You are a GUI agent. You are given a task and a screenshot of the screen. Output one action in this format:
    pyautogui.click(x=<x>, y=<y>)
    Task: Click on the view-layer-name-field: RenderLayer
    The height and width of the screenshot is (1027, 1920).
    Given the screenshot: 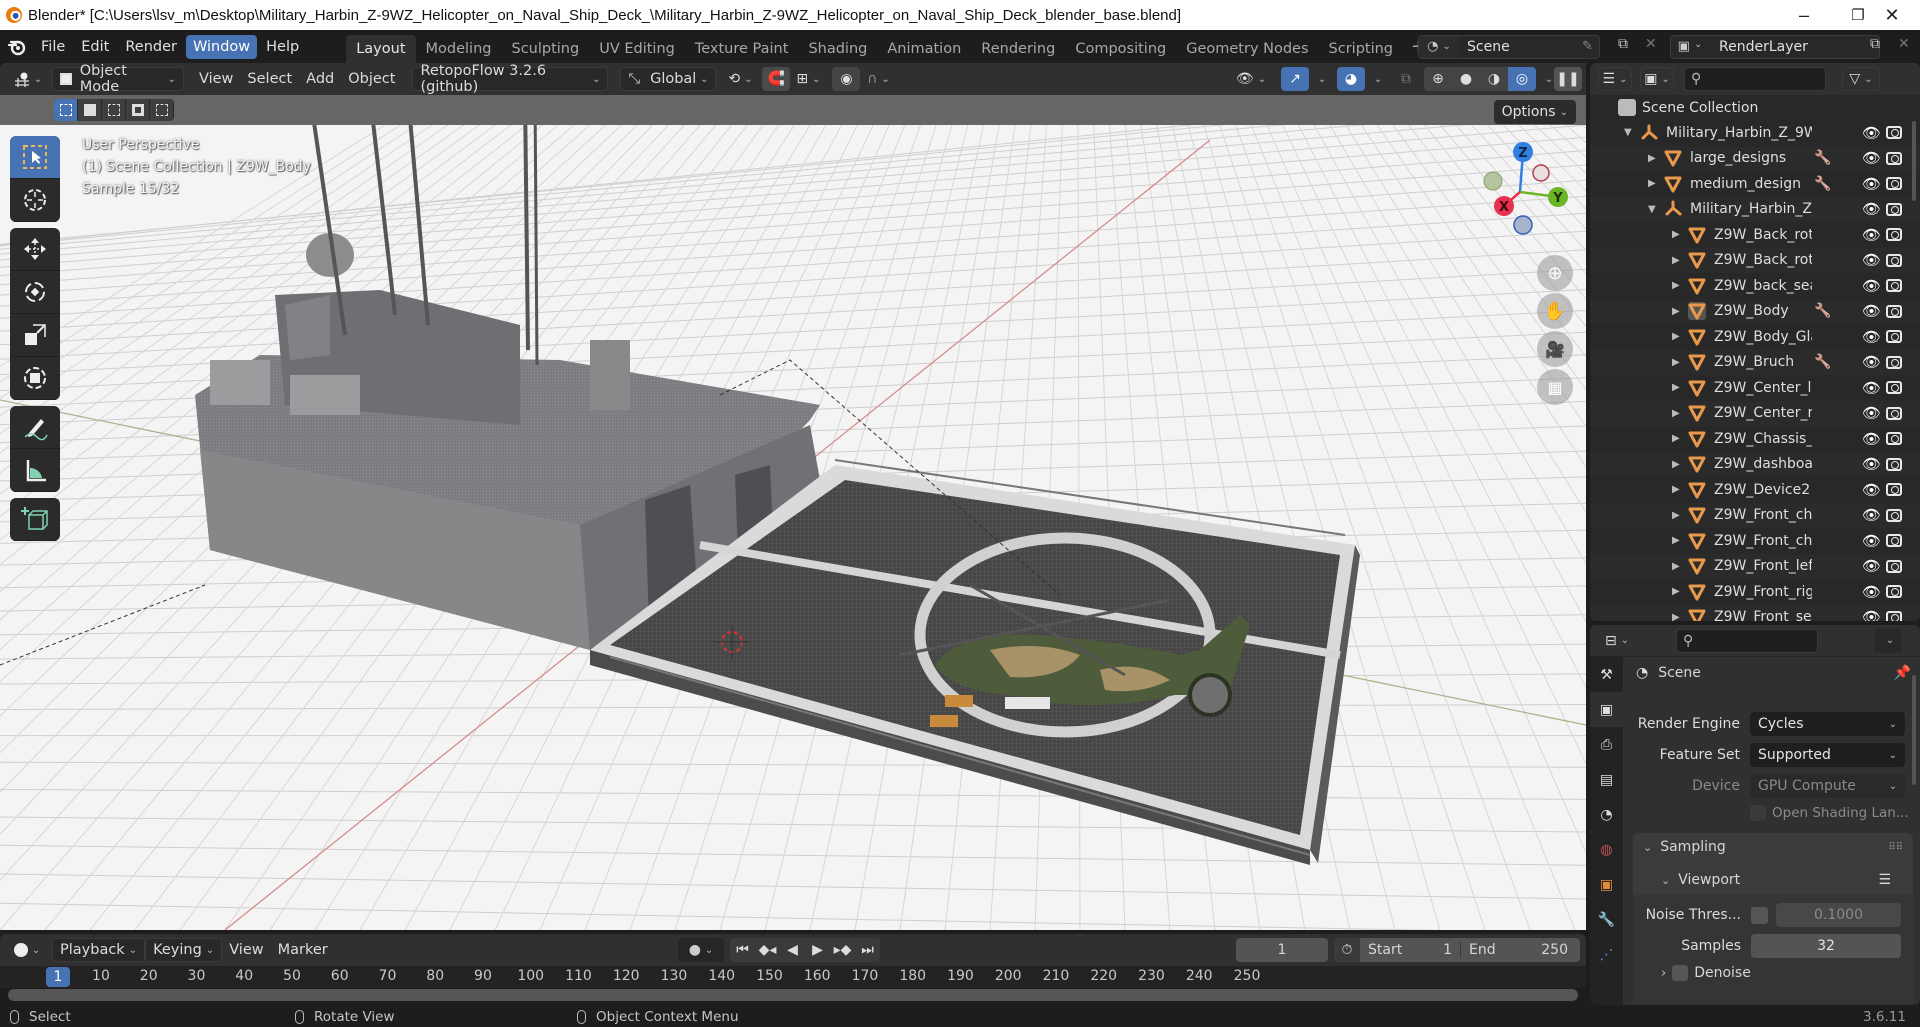 What is the action you would take?
    pyautogui.click(x=1763, y=47)
    